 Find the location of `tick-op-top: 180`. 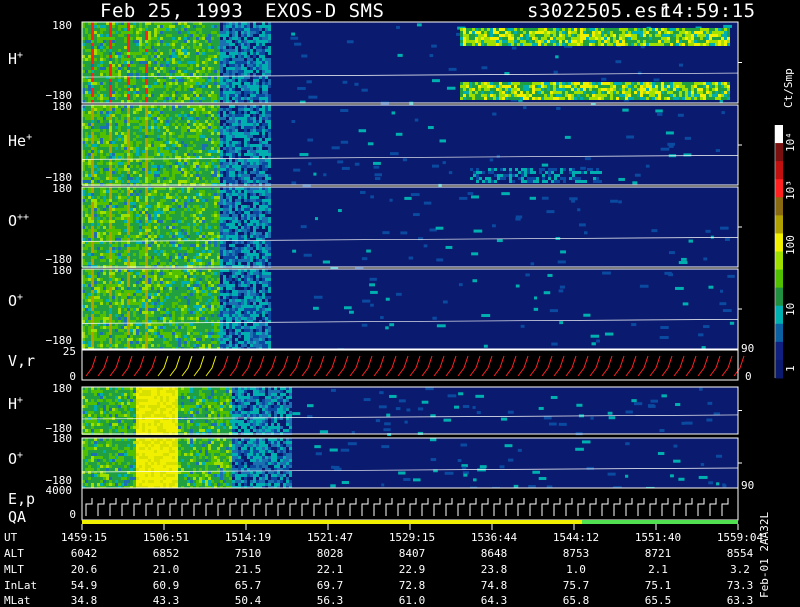

tick-op-top: 180 is located at coordinates (58, 270).